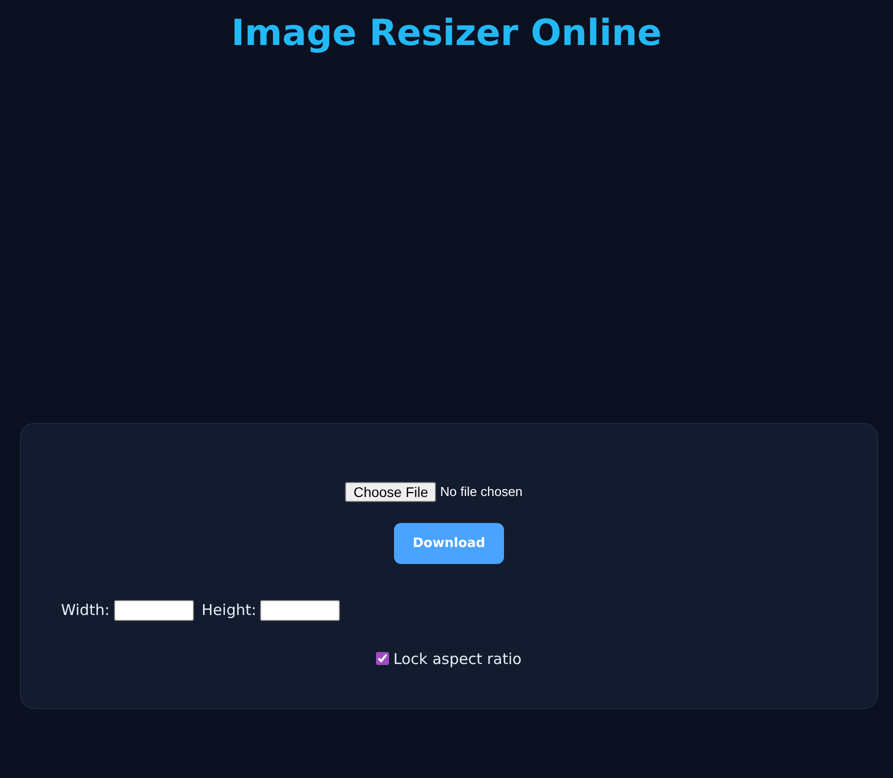  Describe the element at coordinates (154, 610) in the screenshot. I see `width-field` at that location.